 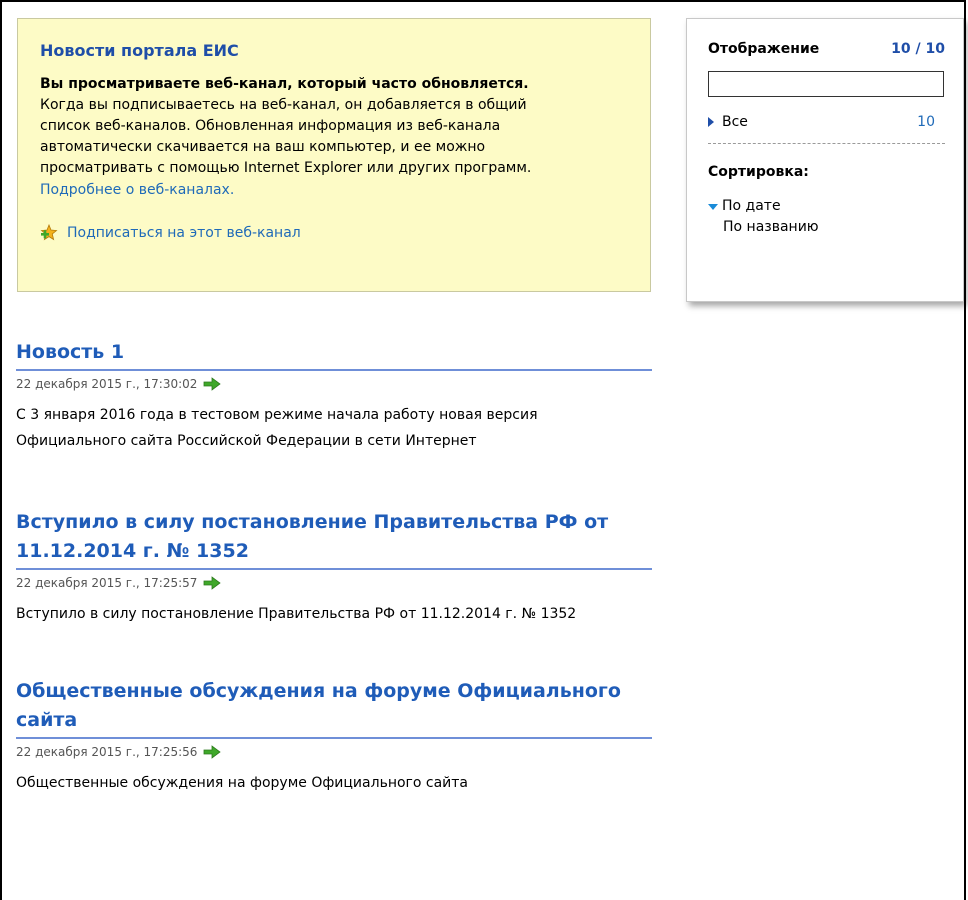 What do you see at coordinates (758, 172) in the screenshot?
I see `sort-heading: Сортировка:` at bounding box center [758, 172].